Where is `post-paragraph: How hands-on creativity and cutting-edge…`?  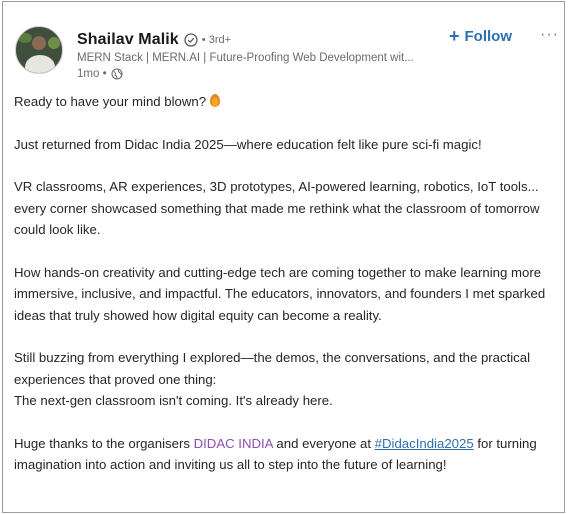 post-paragraph: How hands-on creativity and cutting-edge… is located at coordinates (280, 293).